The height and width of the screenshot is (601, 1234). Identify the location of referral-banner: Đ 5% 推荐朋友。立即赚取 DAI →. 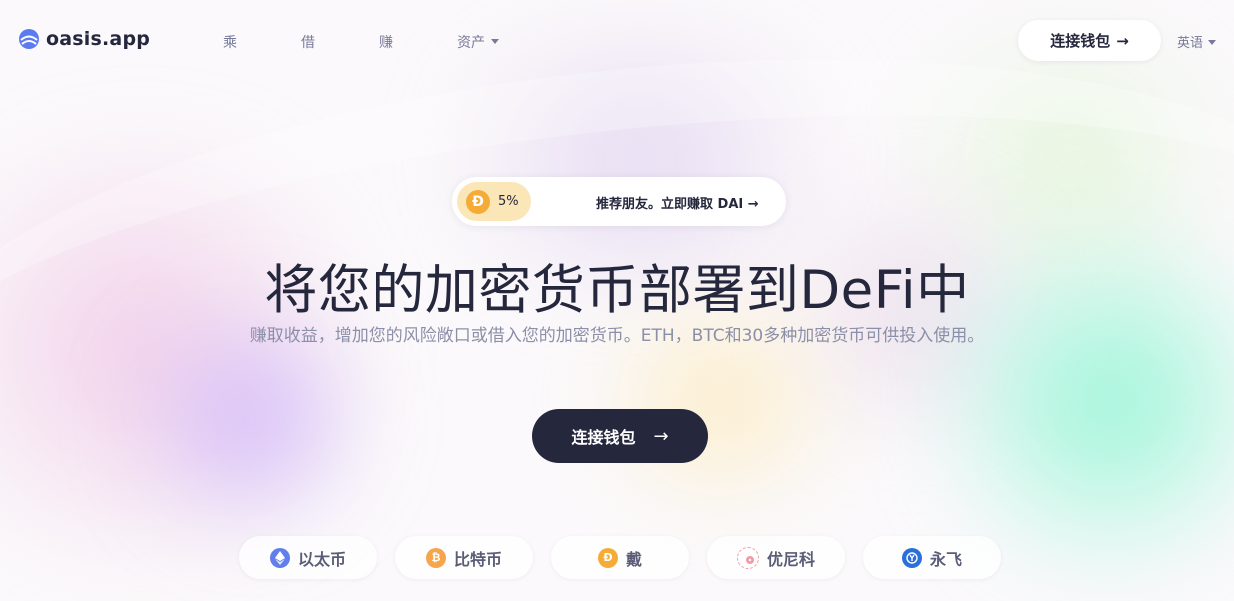
(619, 201).